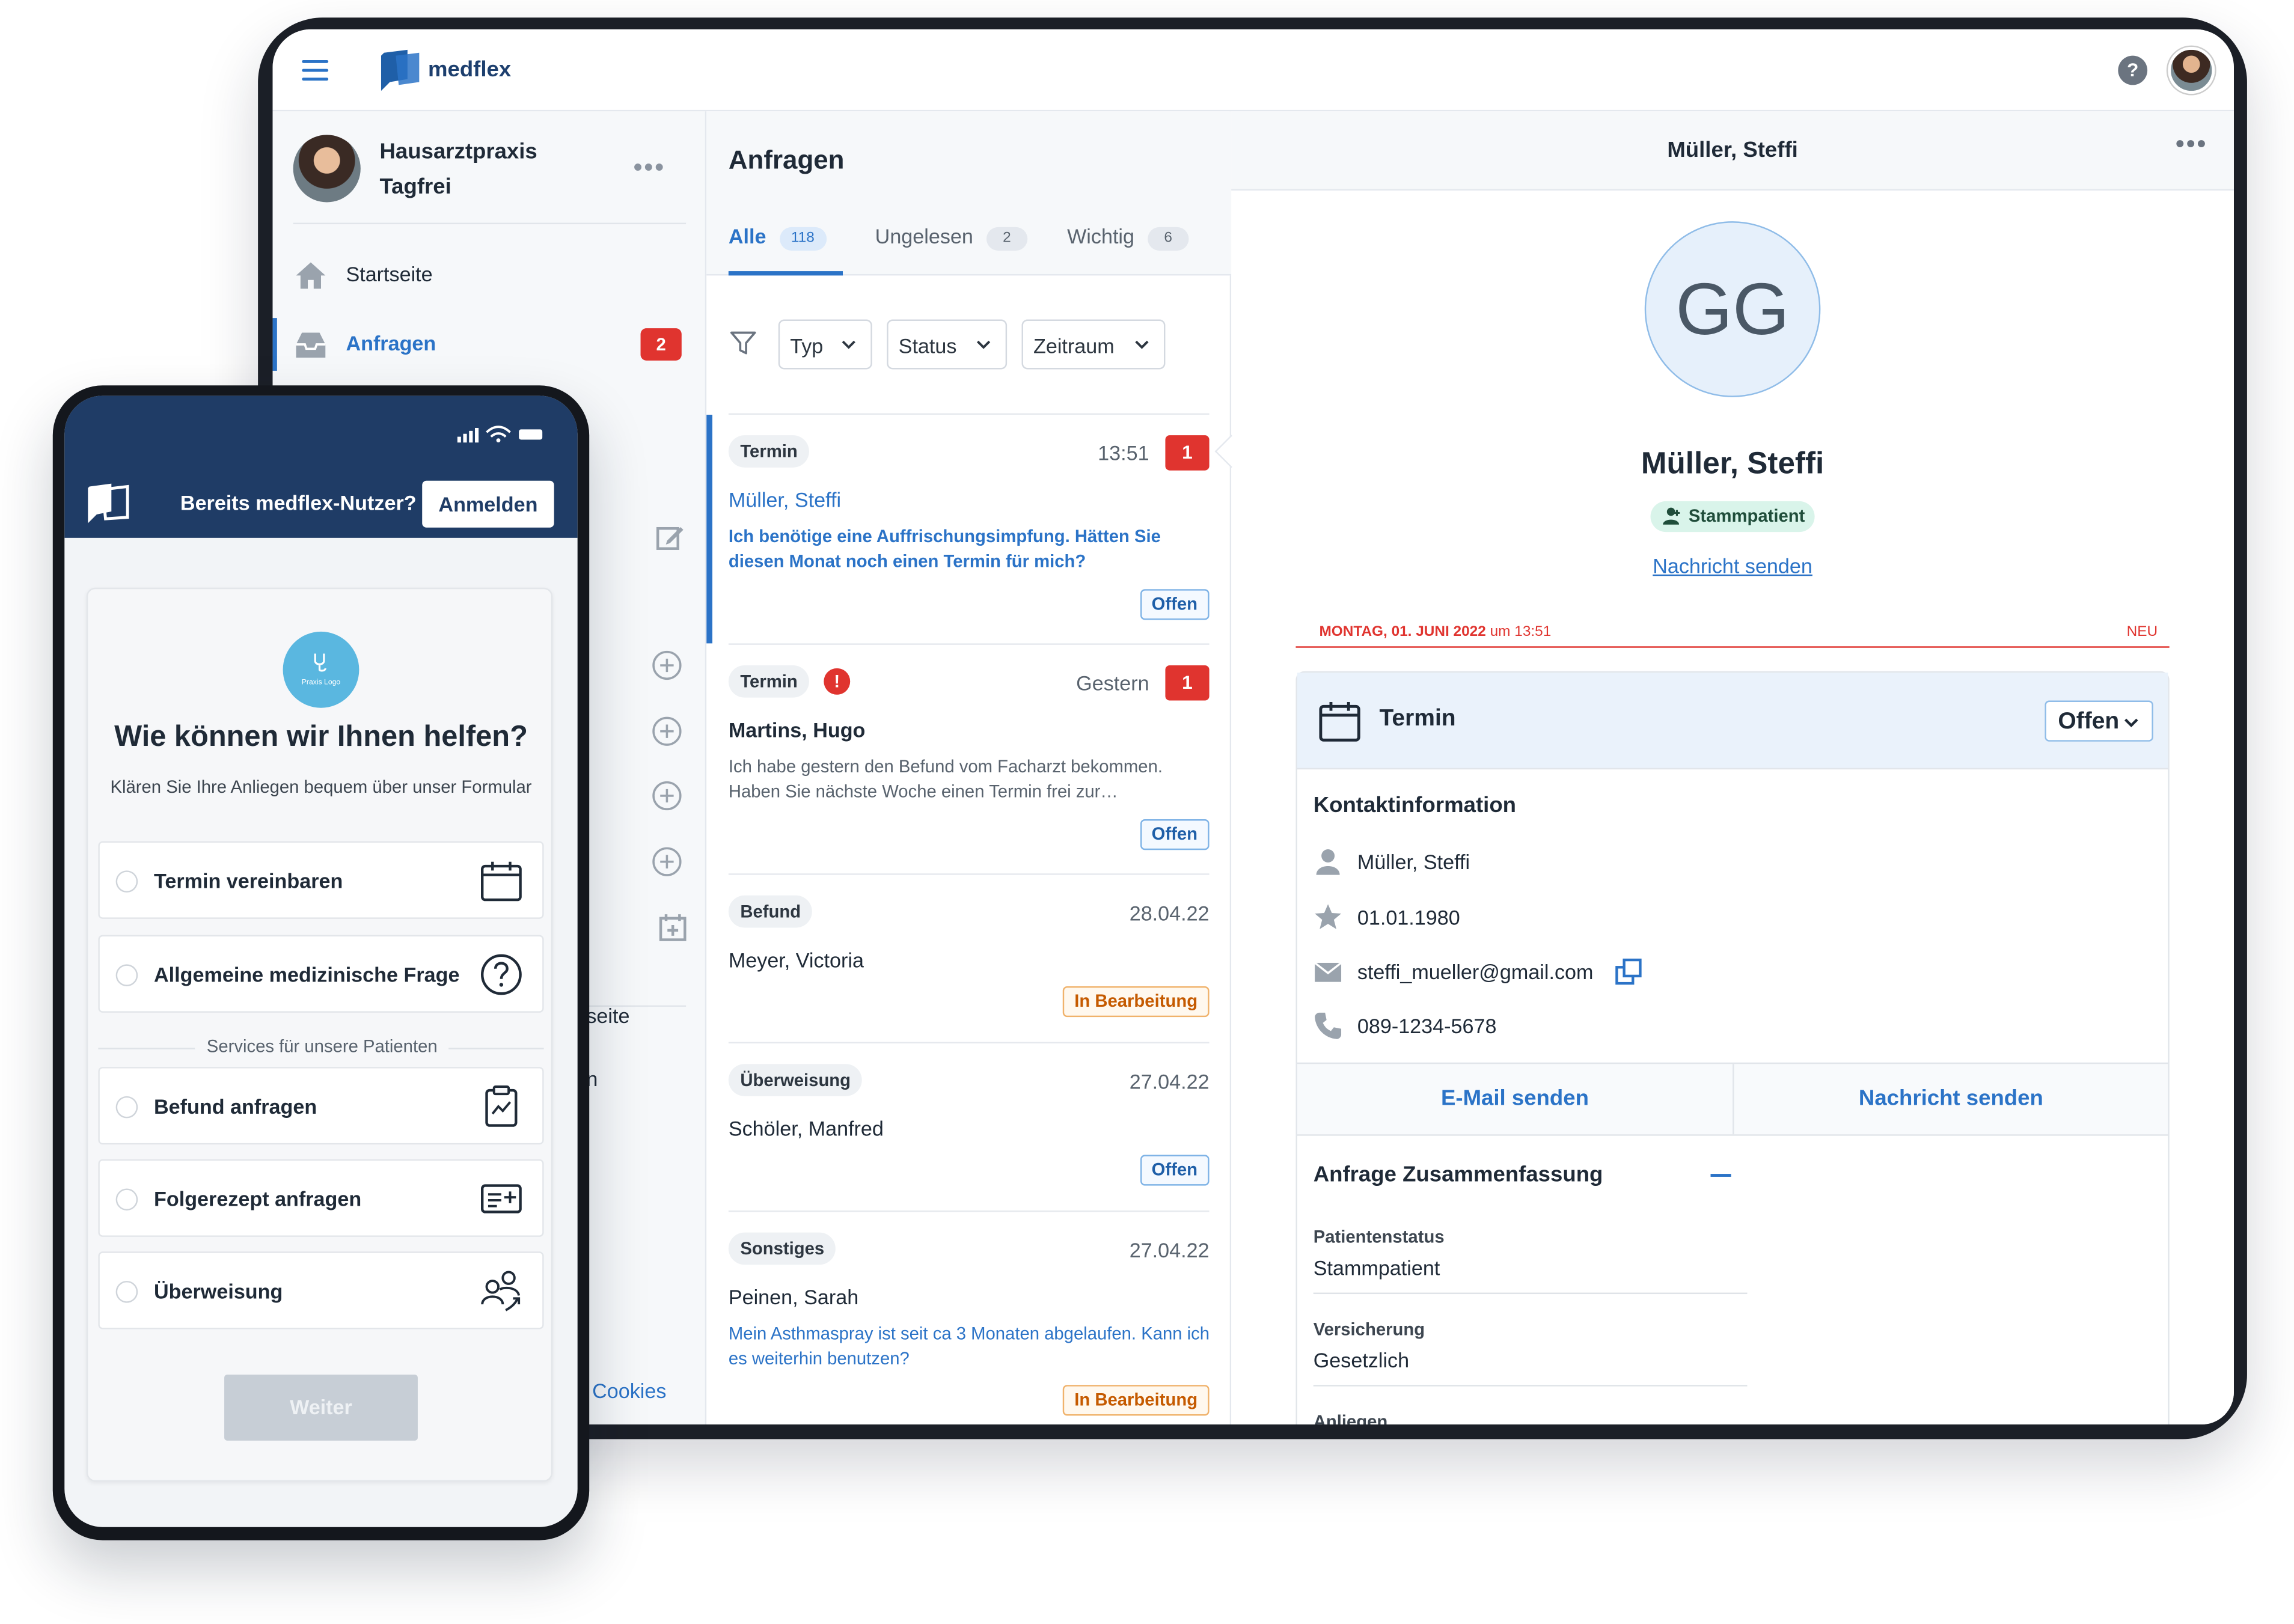 Image resolution: width=2294 pixels, height=1624 pixels. What do you see at coordinates (1168, 239) in the screenshot?
I see `tab-count: 6` at bounding box center [1168, 239].